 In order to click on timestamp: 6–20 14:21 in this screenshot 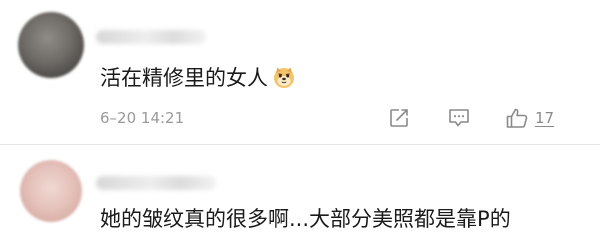, I will do `click(142, 118)`.